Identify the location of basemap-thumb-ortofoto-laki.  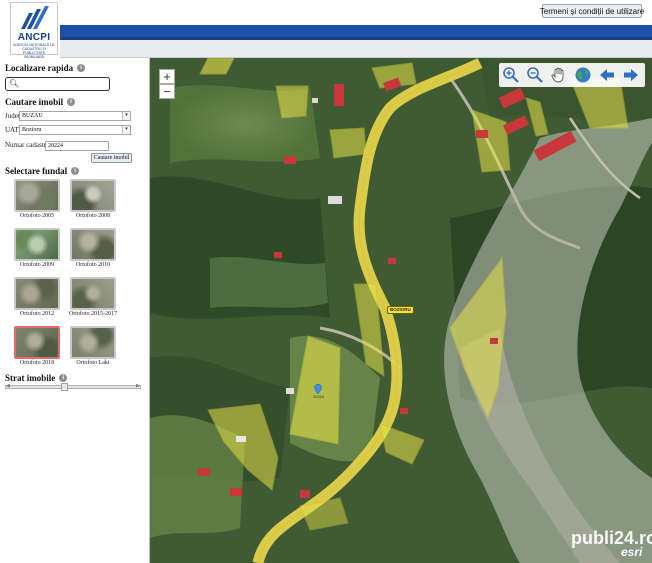
(93, 342).